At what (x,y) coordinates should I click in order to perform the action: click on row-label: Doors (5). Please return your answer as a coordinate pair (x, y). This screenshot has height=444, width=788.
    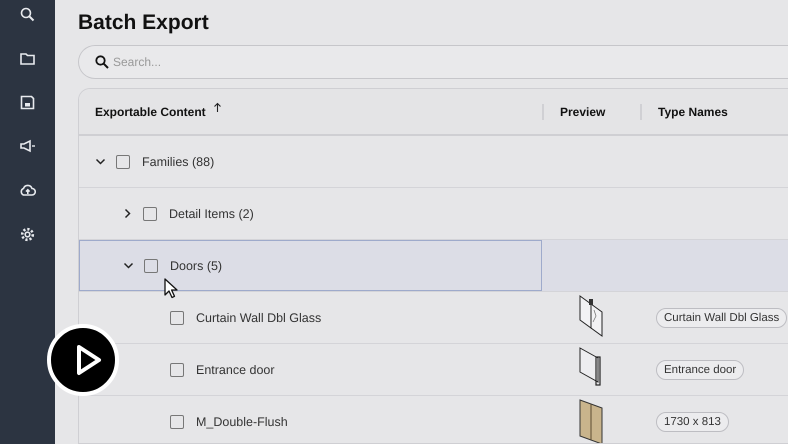
    Looking at the image, I should click on (196, 265).